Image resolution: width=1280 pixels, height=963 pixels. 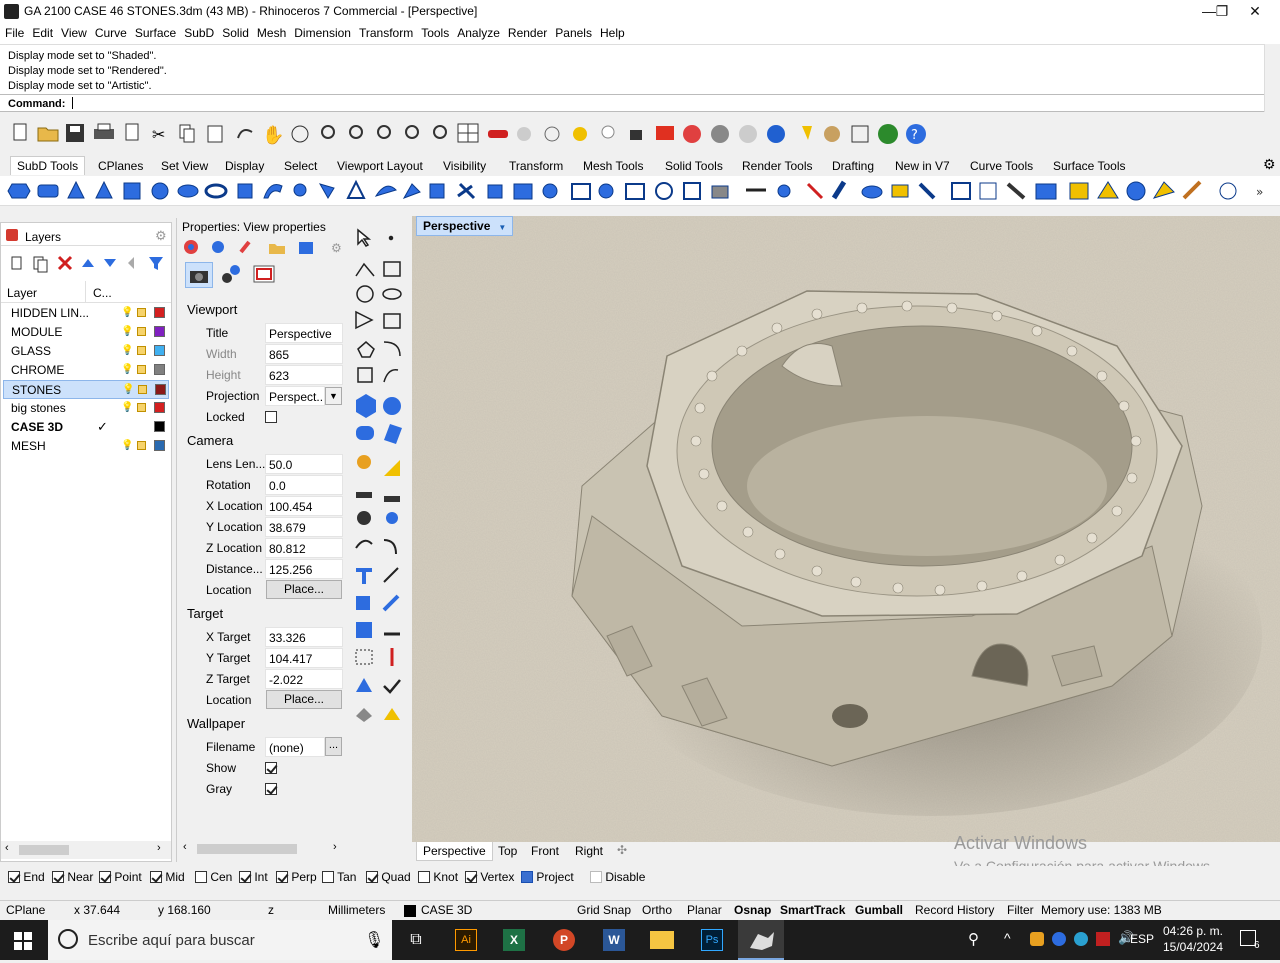 I want to click on tray-app-icon, so click(x=1037, y=939).